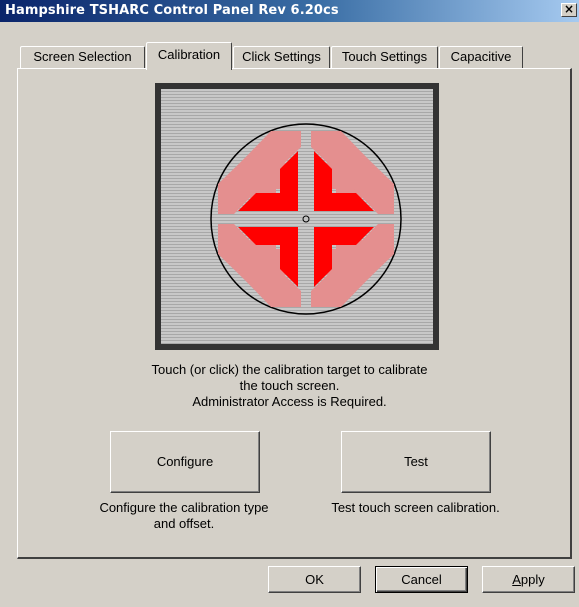  I want to click on test-button: Test, so click(416, 462).